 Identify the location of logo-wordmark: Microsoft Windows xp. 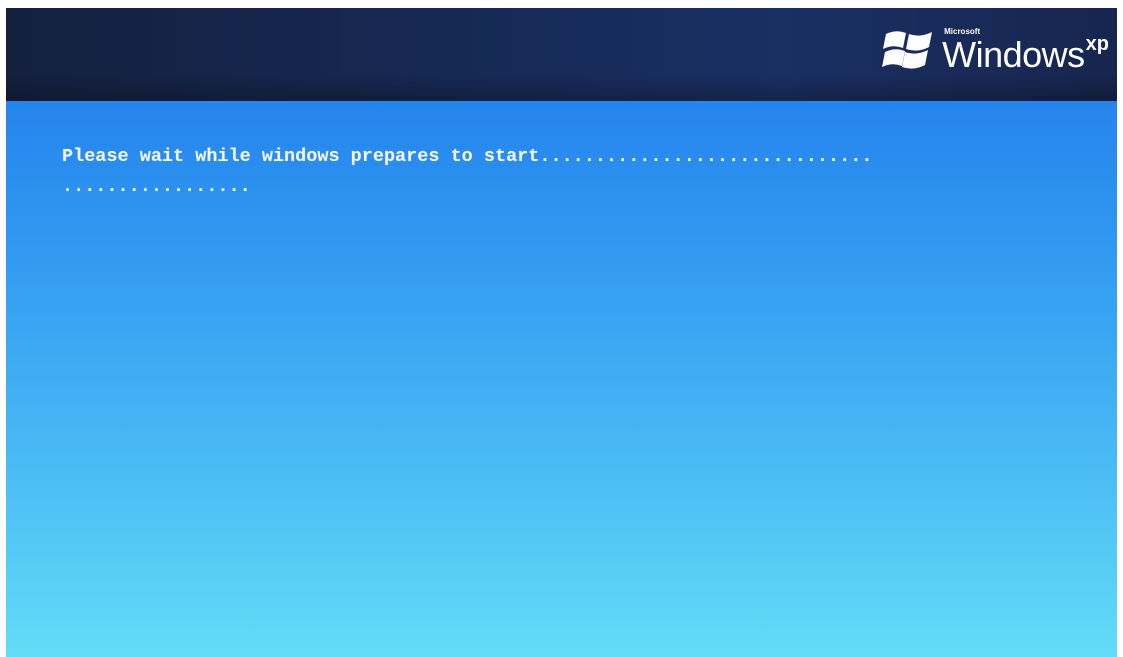
(1025, 50).